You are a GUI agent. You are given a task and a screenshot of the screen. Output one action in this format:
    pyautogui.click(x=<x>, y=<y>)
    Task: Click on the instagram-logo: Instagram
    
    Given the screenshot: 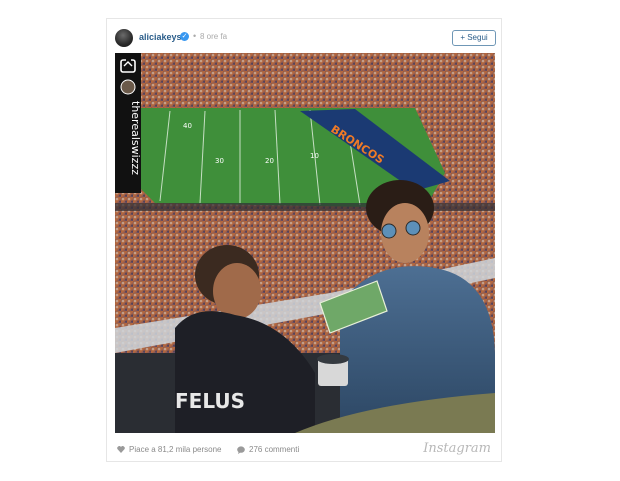 What is the action you would take?
    pyautogui.click(x=457, y=448)
    